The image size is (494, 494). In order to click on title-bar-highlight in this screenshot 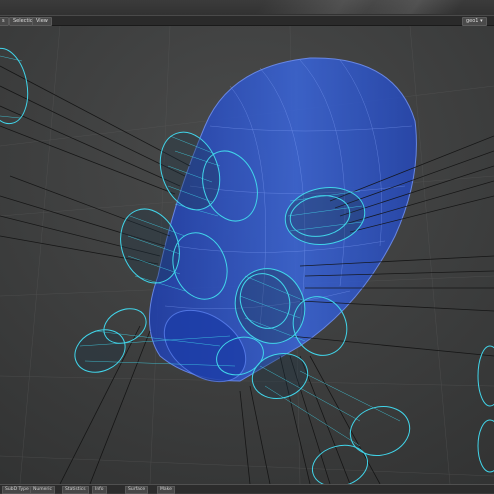, I will do `click(415, 7)`.